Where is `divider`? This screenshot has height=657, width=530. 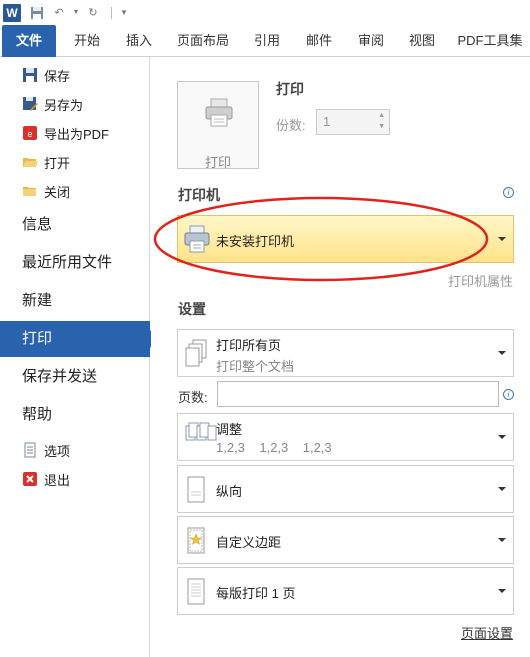 divider is located at coordinates (111, 12).